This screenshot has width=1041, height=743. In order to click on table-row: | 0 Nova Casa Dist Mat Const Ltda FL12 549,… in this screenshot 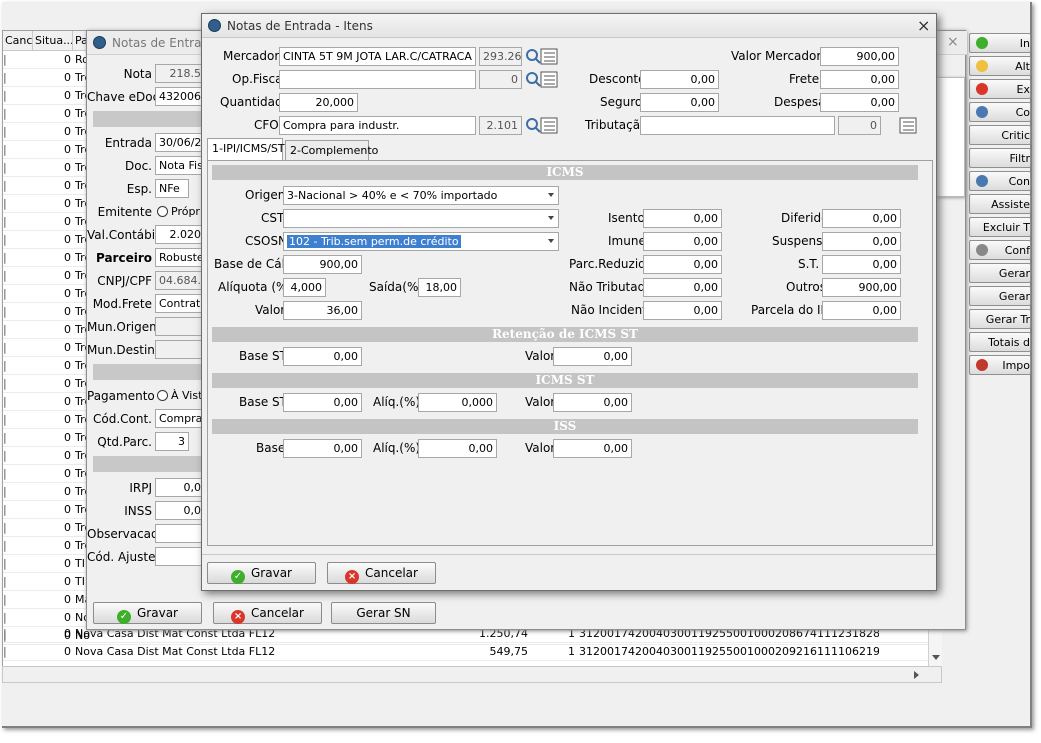, I will do `click(473, 652)`.